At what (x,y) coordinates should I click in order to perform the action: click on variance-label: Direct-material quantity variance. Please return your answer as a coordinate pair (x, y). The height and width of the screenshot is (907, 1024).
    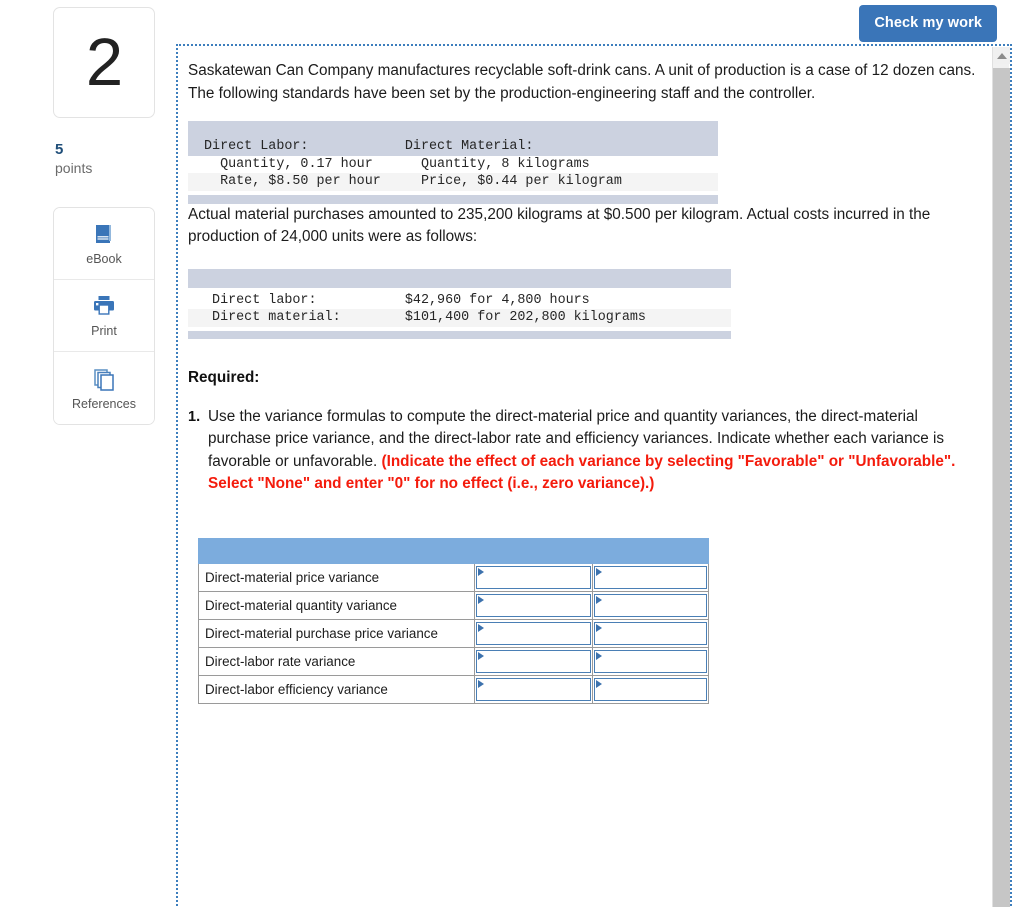
    Looking at the image, I should click on (336, 605).